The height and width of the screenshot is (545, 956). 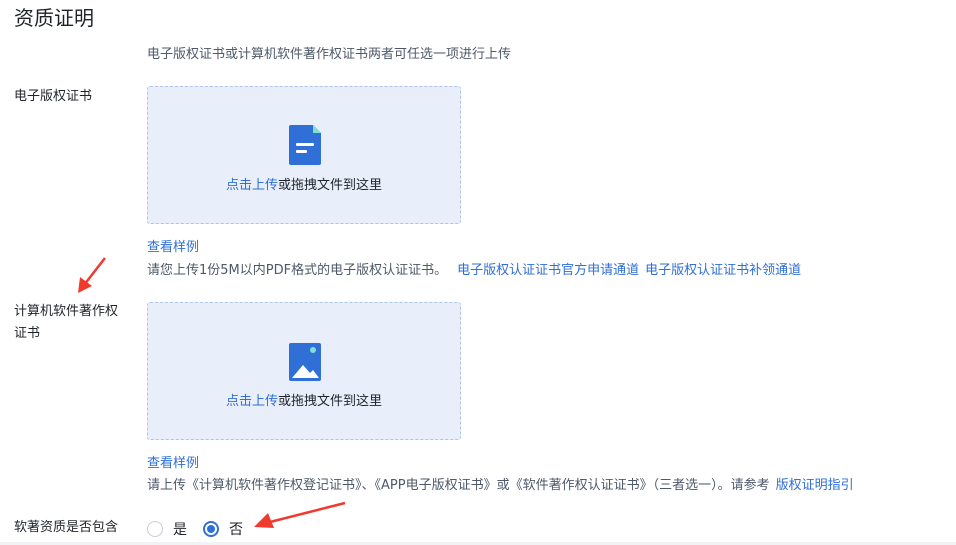 I want to click on electronic-copyright-label: 电子版权证书, so click(x=53, y=96).